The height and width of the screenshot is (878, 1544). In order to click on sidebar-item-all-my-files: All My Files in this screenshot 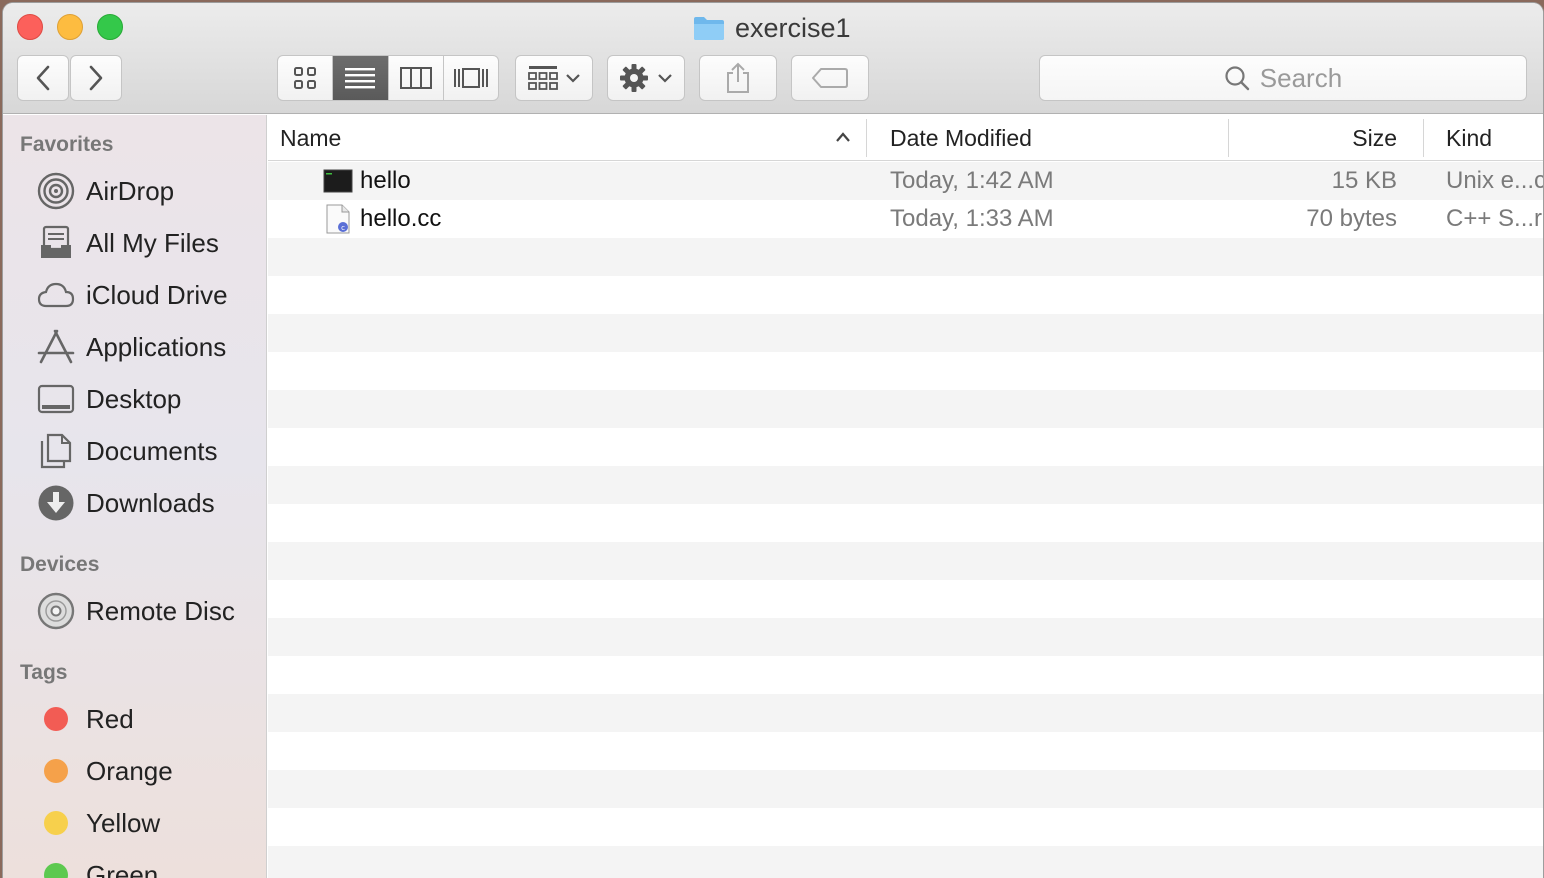, I will do `click(134, 243)`.